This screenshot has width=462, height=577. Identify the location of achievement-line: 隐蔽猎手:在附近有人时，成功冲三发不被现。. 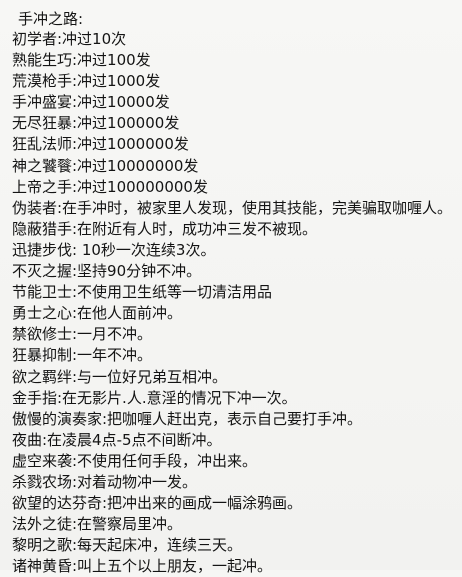
(165, 228).